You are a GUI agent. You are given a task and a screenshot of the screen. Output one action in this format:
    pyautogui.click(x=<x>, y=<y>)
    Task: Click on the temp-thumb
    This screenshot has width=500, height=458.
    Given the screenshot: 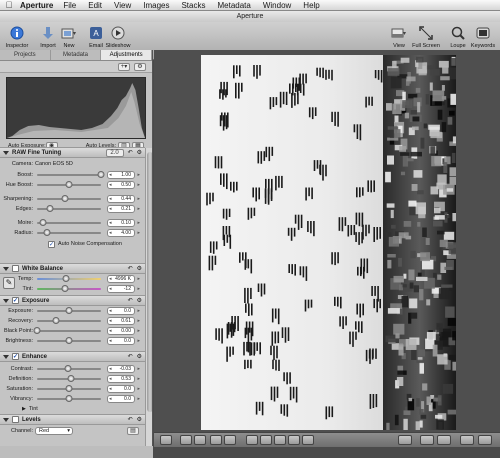 What is the action you would take?
    pyautogui.click(x=66, y=278)
    